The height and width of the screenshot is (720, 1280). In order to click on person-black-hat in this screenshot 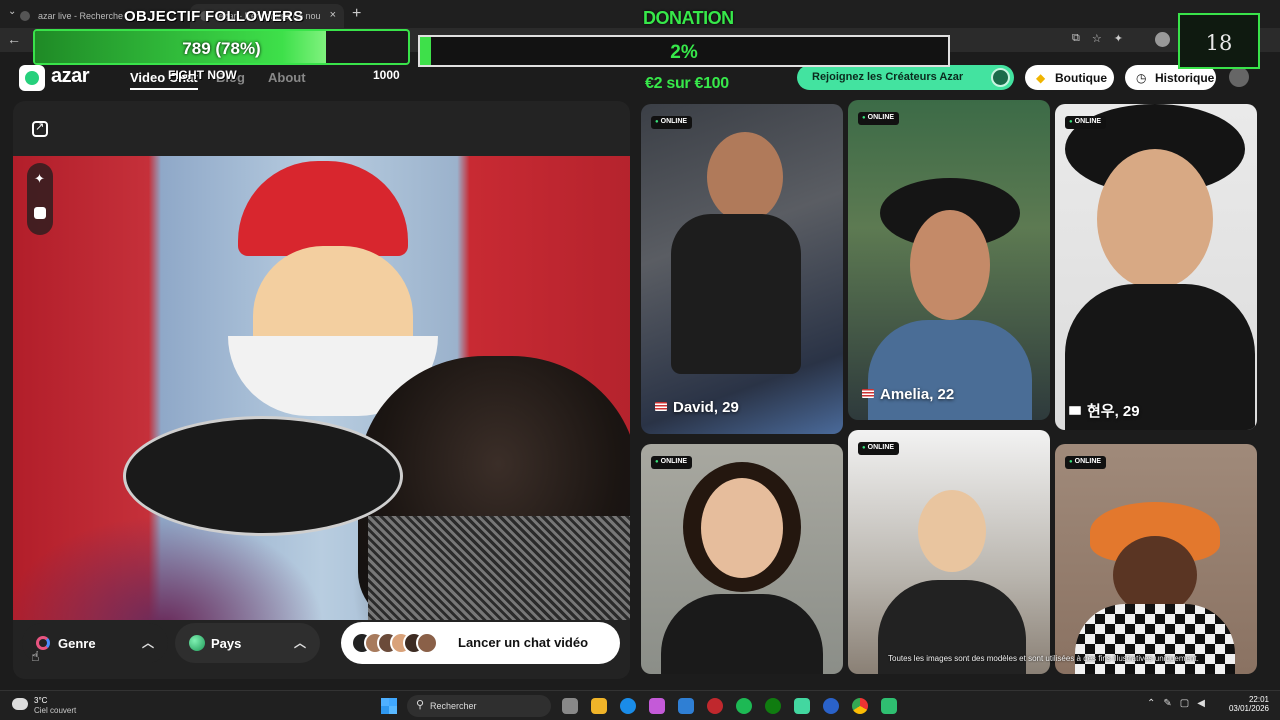, I will do `click(263, 476)`.